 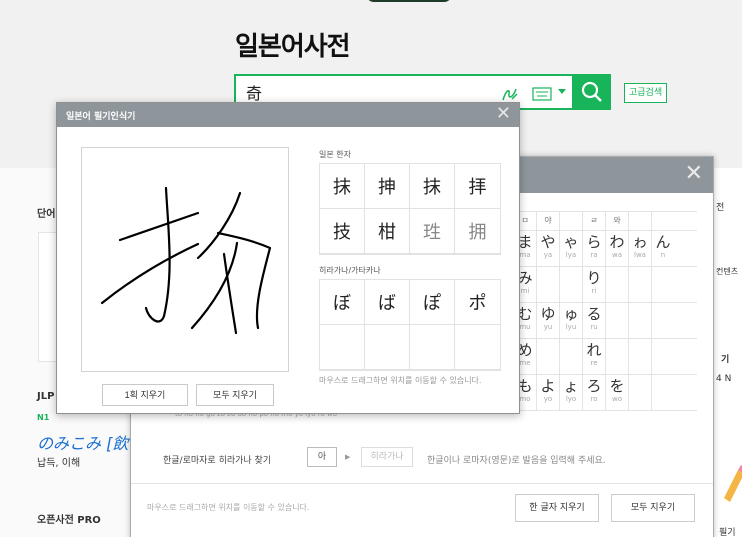 I want to click on kana-key: ら ra, so click(x=593, y=248).